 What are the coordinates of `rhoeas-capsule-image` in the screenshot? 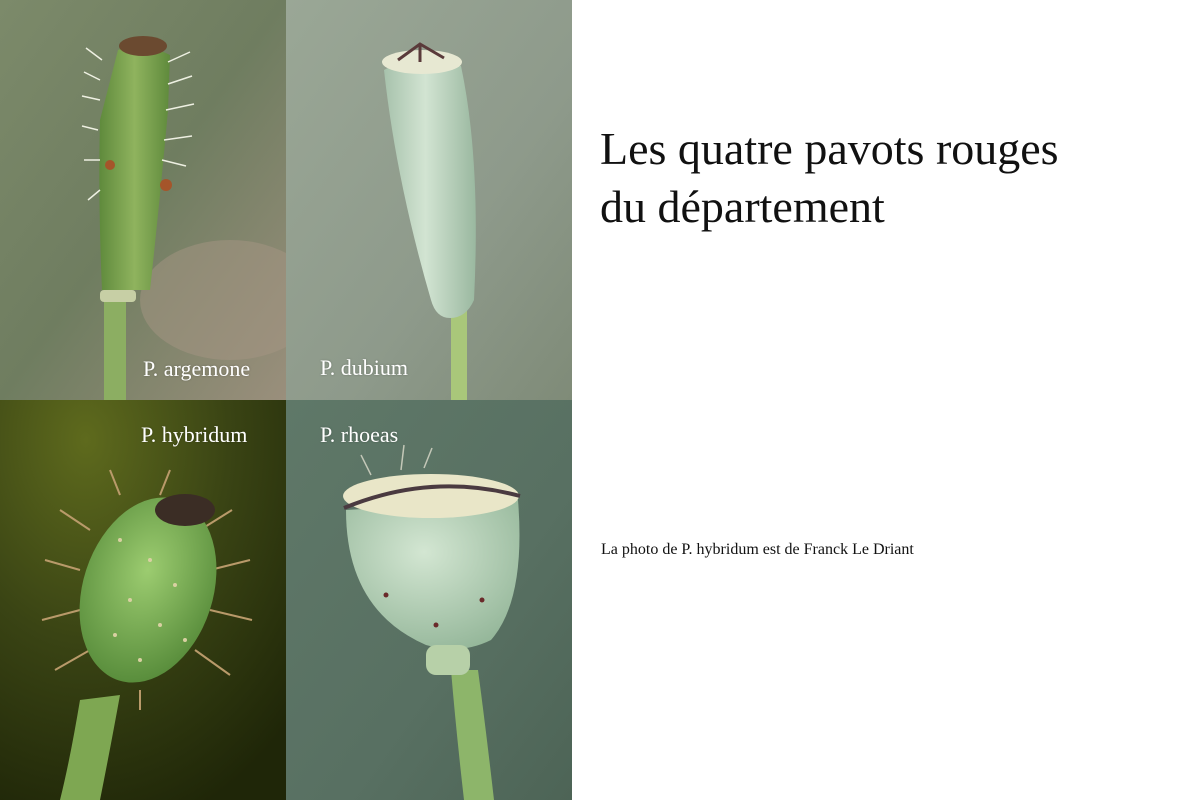 It's located at (429, 600).